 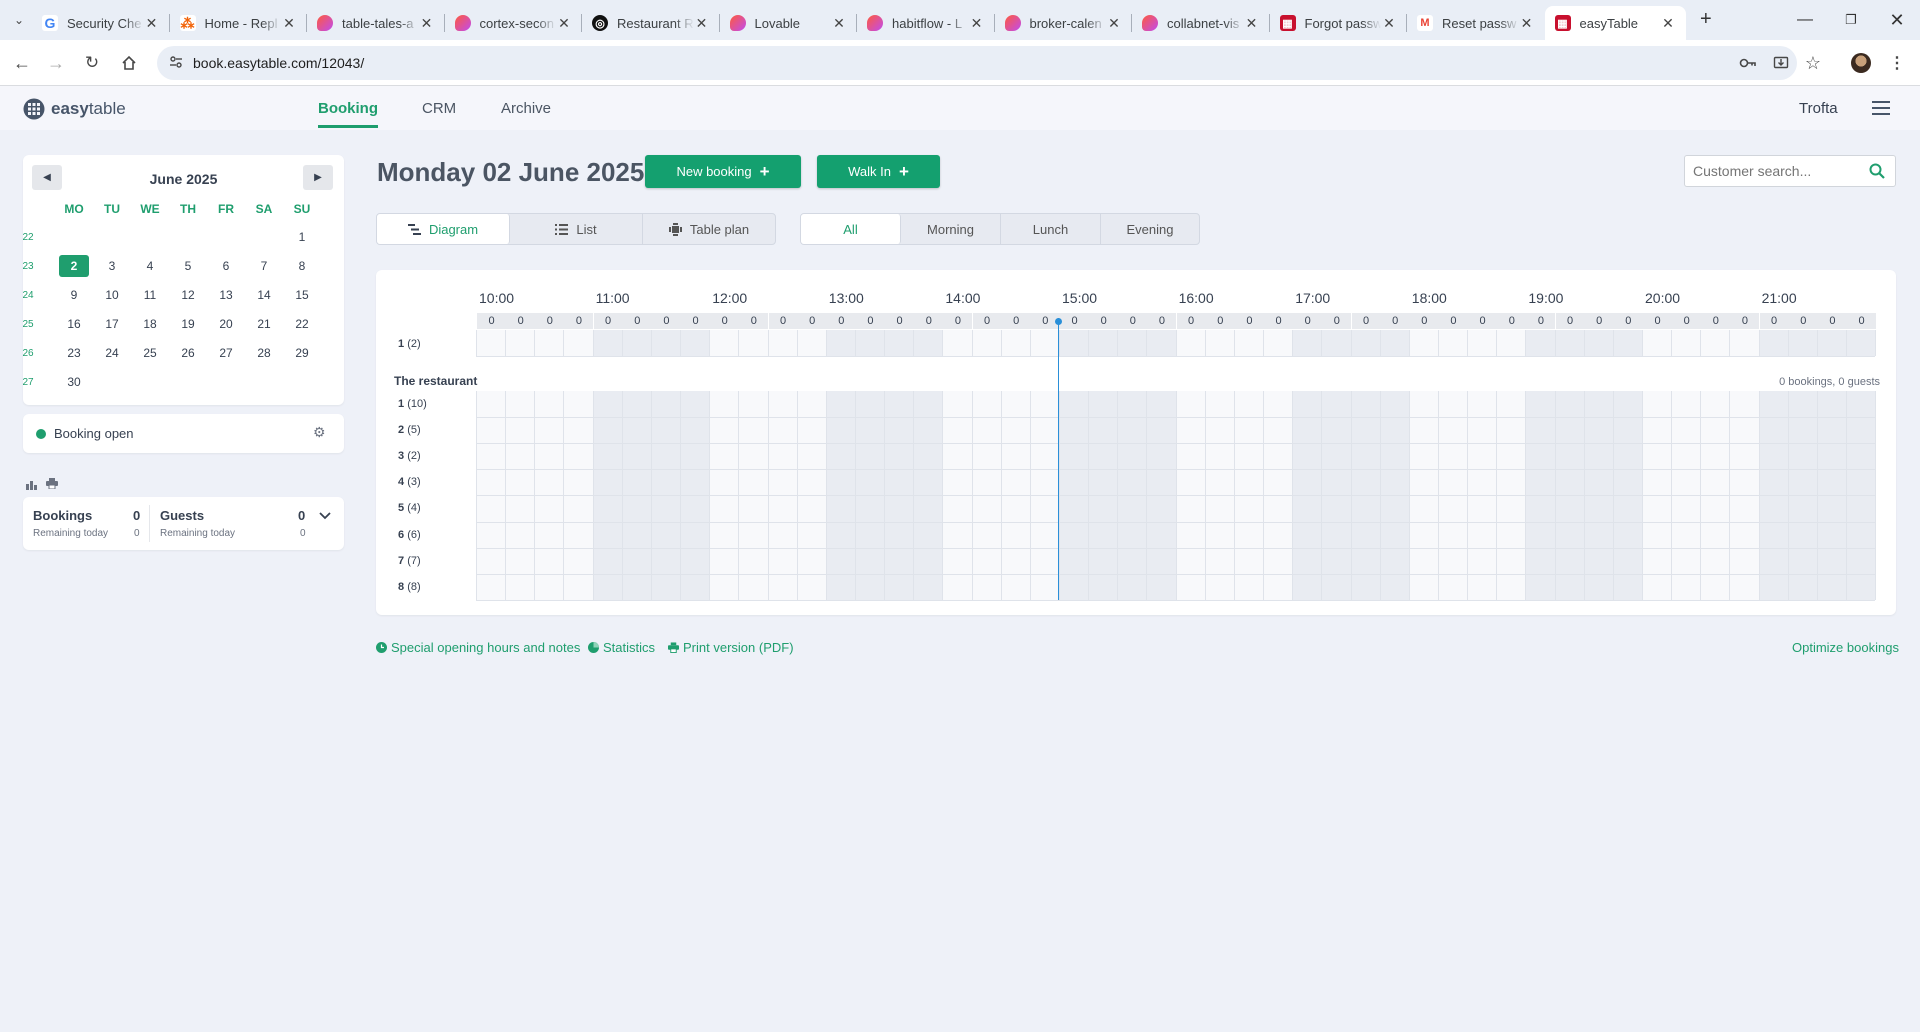 I want to click on period-morning: Morning, so click(x=951, y=229).